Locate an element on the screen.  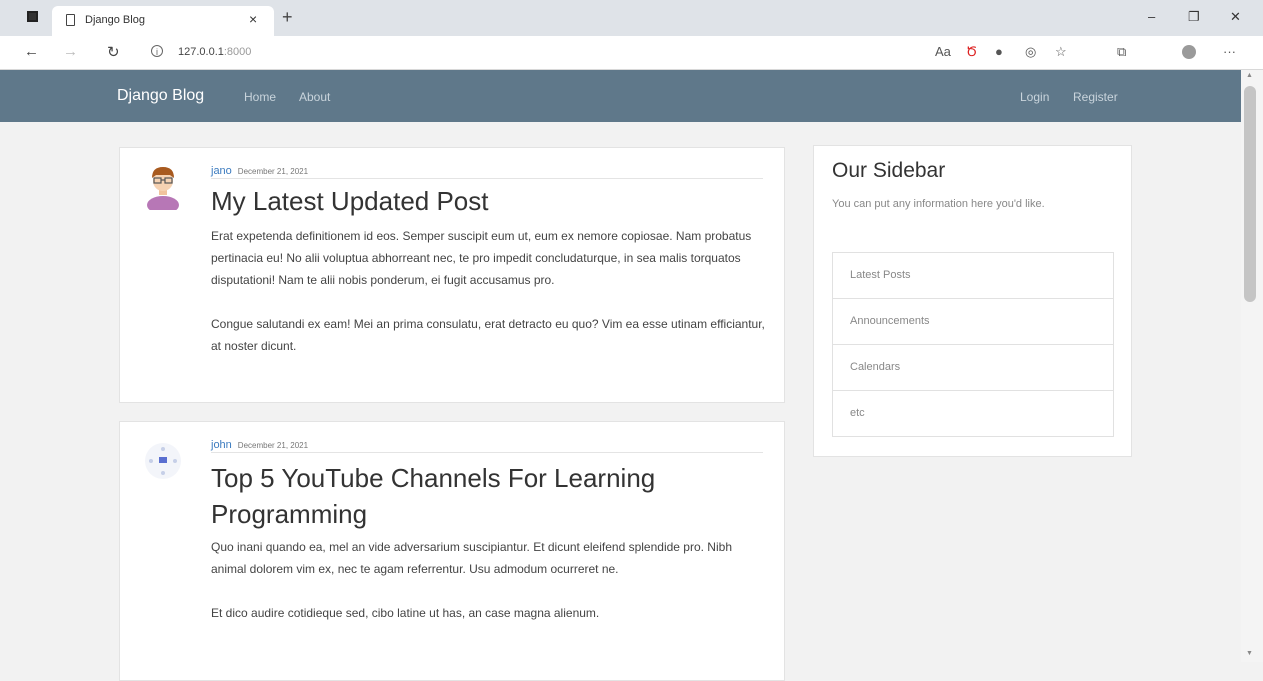
address-bar: ← → ↻ i 127.0.0.1:8000 Aа Ծ ● ◎ ☆ ⧉ ··· is located at coordinates (631, 53).